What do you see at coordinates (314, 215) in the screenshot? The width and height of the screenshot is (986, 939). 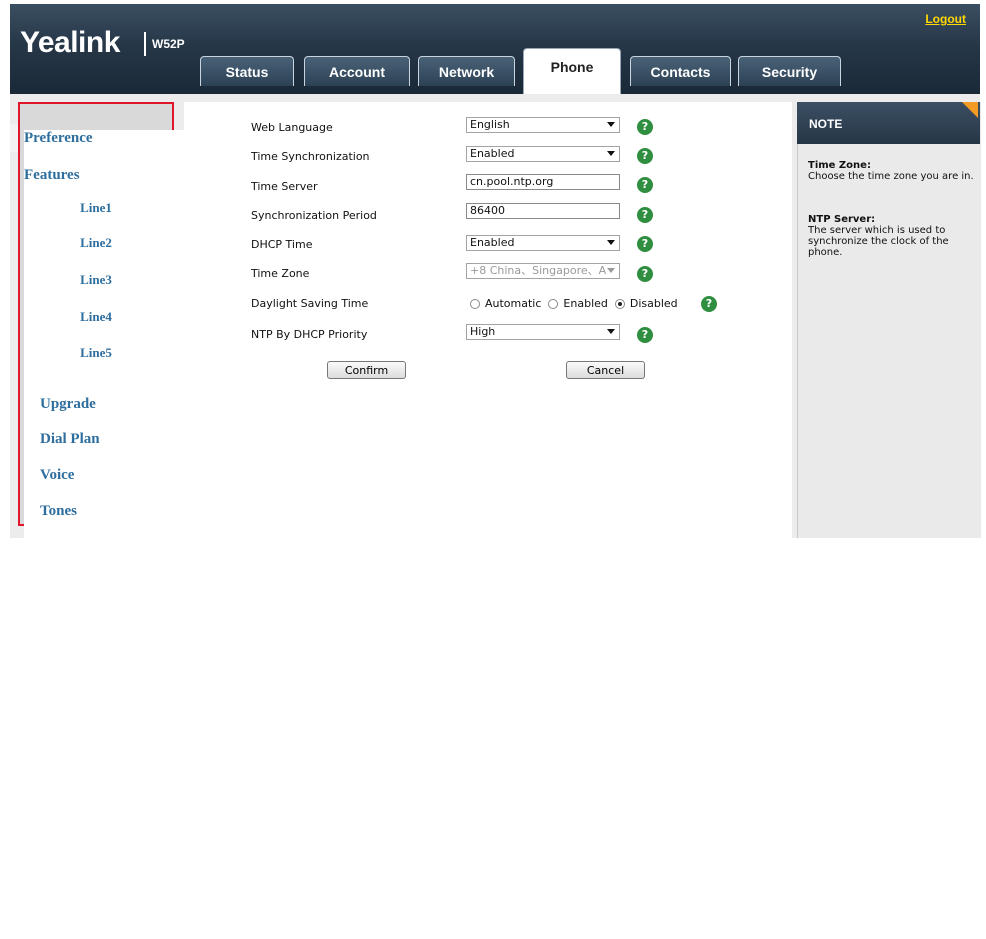 I see `label-sync-period: Synchronization Period` at bounding box center [314, 215].